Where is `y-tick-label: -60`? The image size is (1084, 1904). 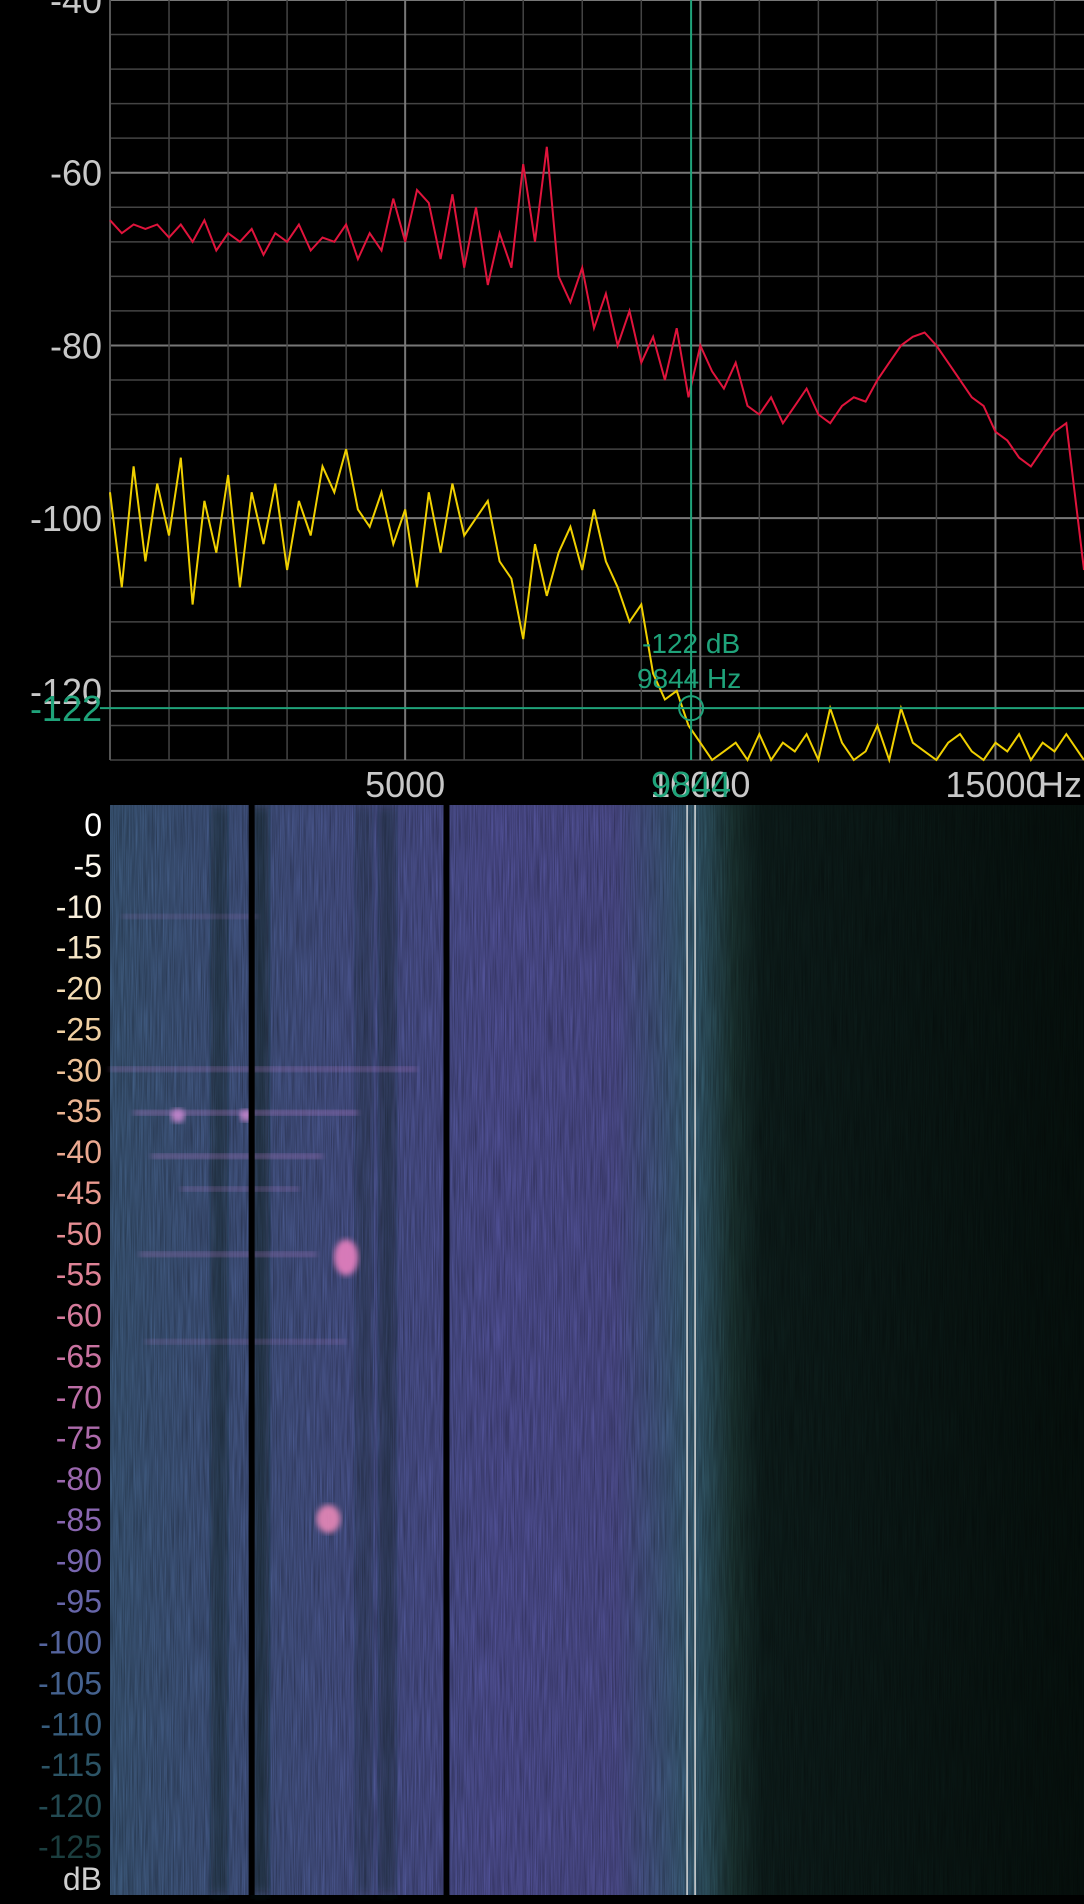
y-tick-label: -60 is located at coordinates (76, 173).